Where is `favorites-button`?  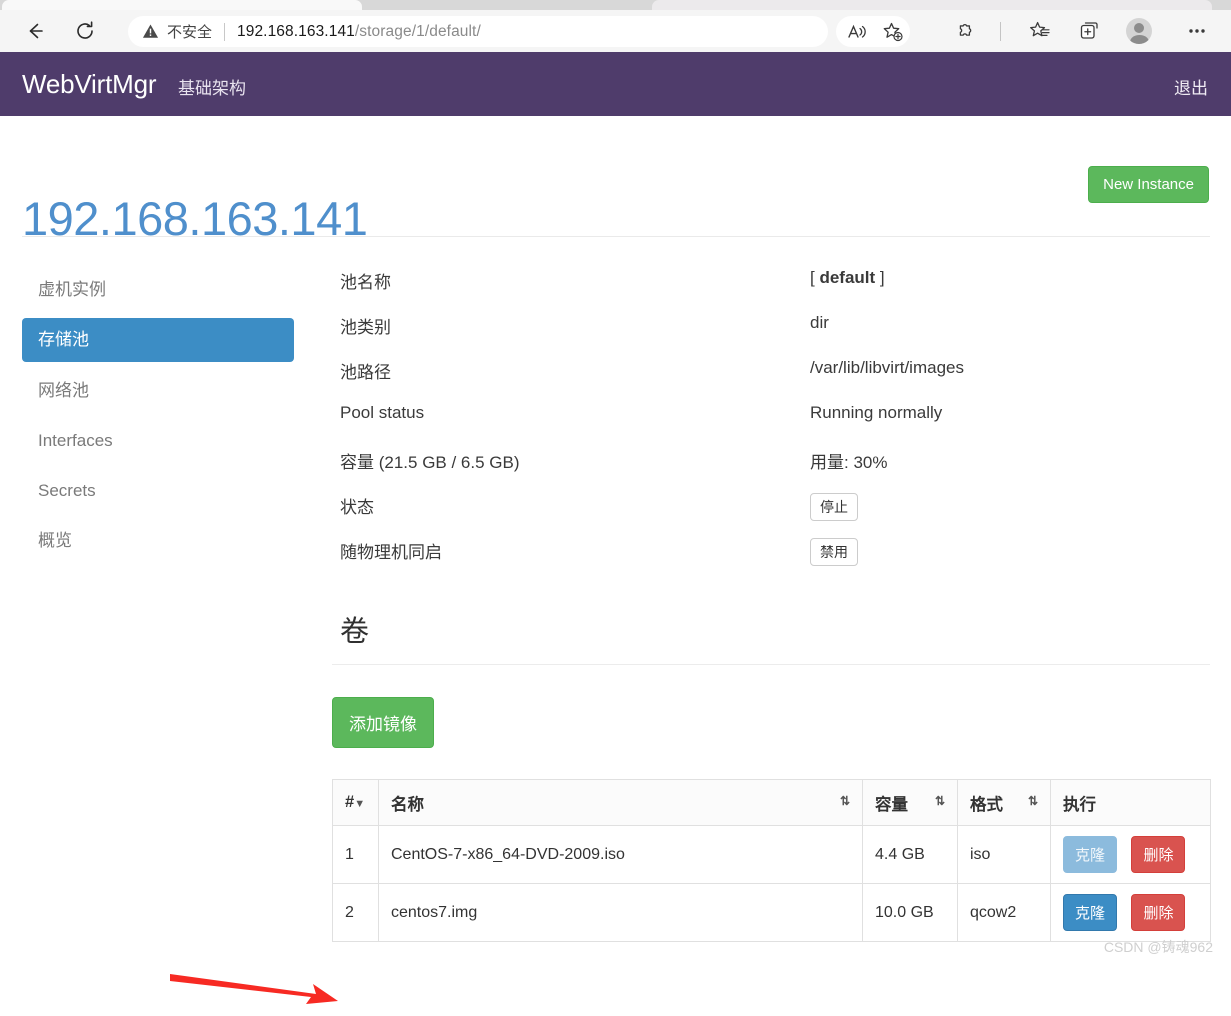
favorites-button is located at coordinates (1040, 31).